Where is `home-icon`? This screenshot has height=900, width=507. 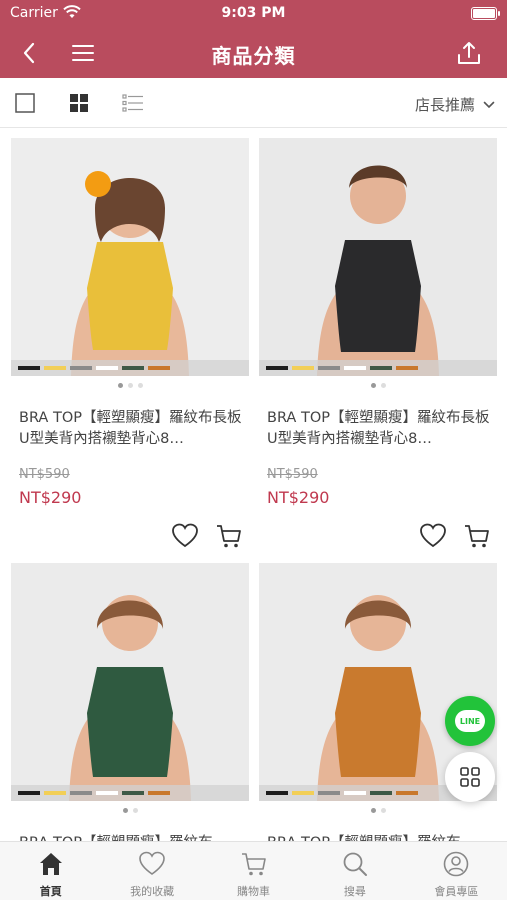 home-icon is located at coordinates (50, 864).